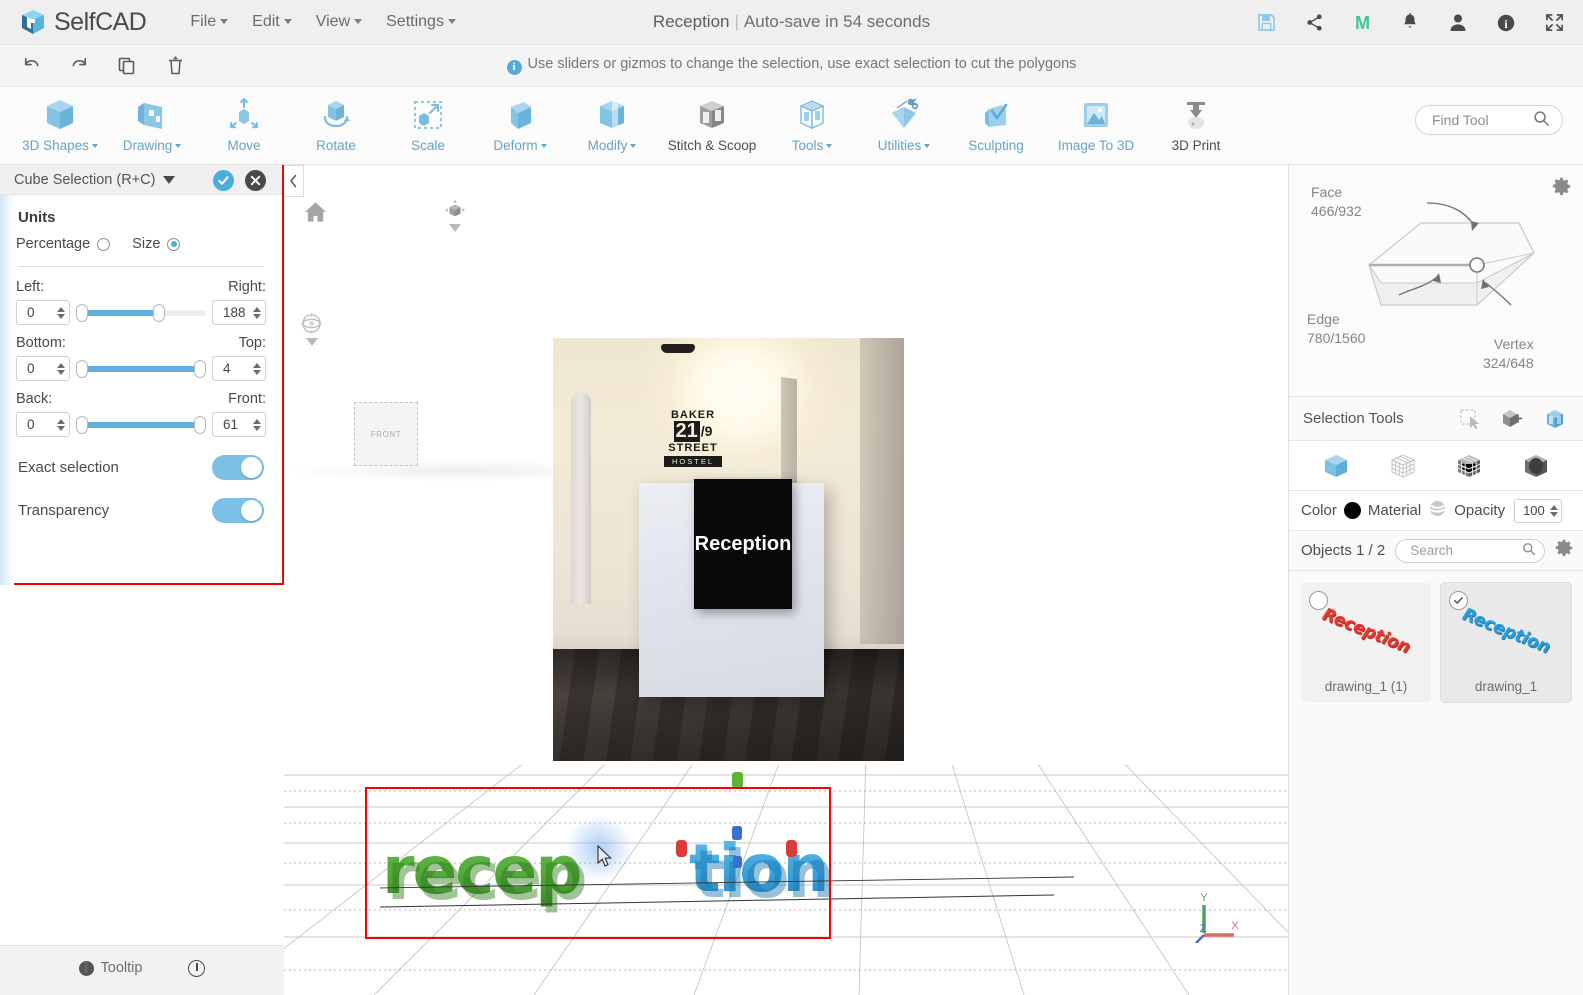  I want to click on notifications-bell-icon, so click(1410, 23).